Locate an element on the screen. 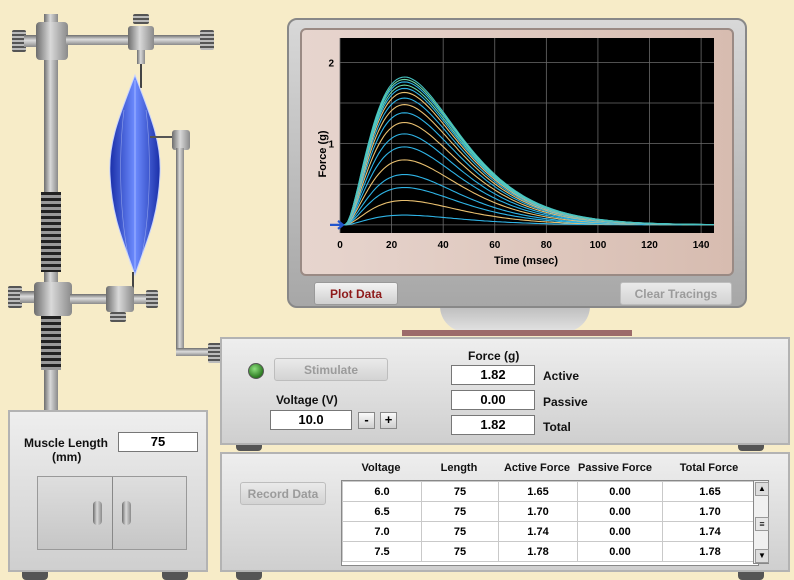  muscle-specimen is located at coordinates (135, 175).